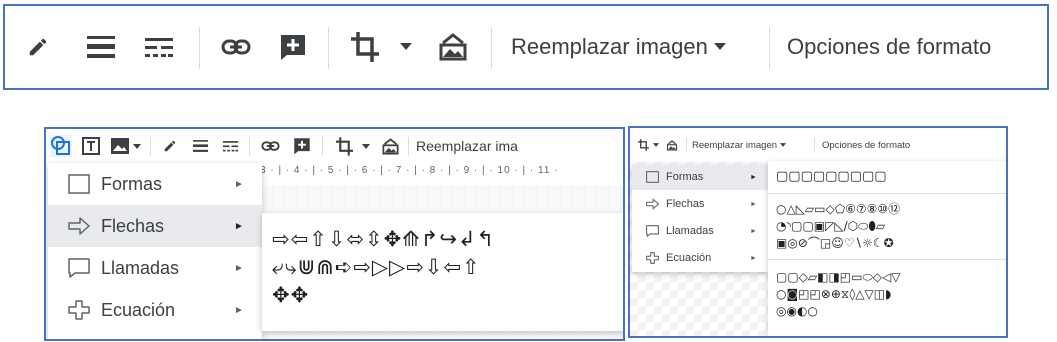  I want to click on arrow-shapes-row: ⤶⤷⋓⋒➪⇨▷▷⇨⇩⇦⇧, so click(376, 267).